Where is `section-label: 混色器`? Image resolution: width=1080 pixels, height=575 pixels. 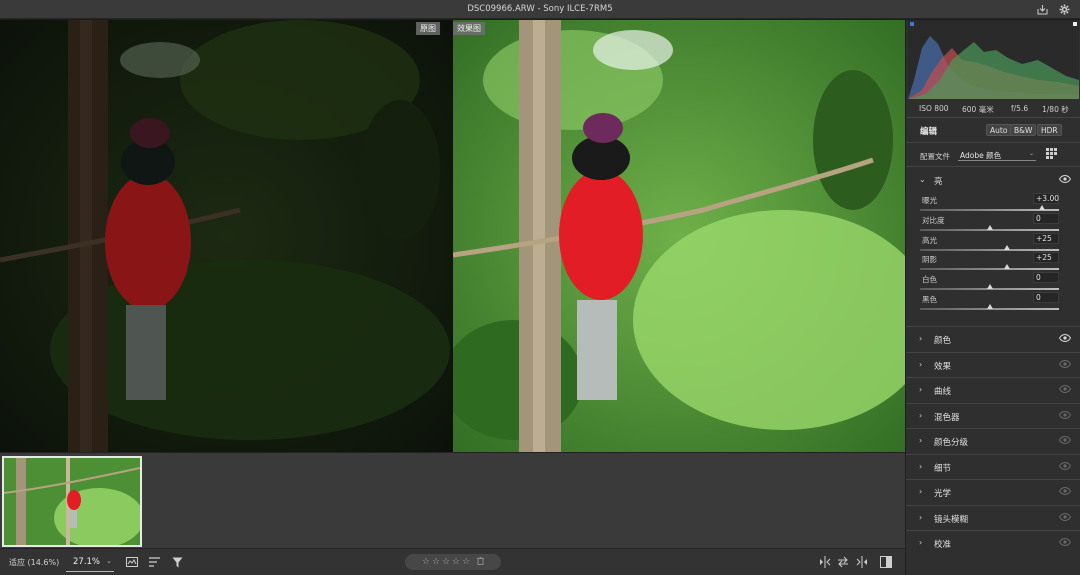
section-label: 混色器 is located at coordinates (947, 417).